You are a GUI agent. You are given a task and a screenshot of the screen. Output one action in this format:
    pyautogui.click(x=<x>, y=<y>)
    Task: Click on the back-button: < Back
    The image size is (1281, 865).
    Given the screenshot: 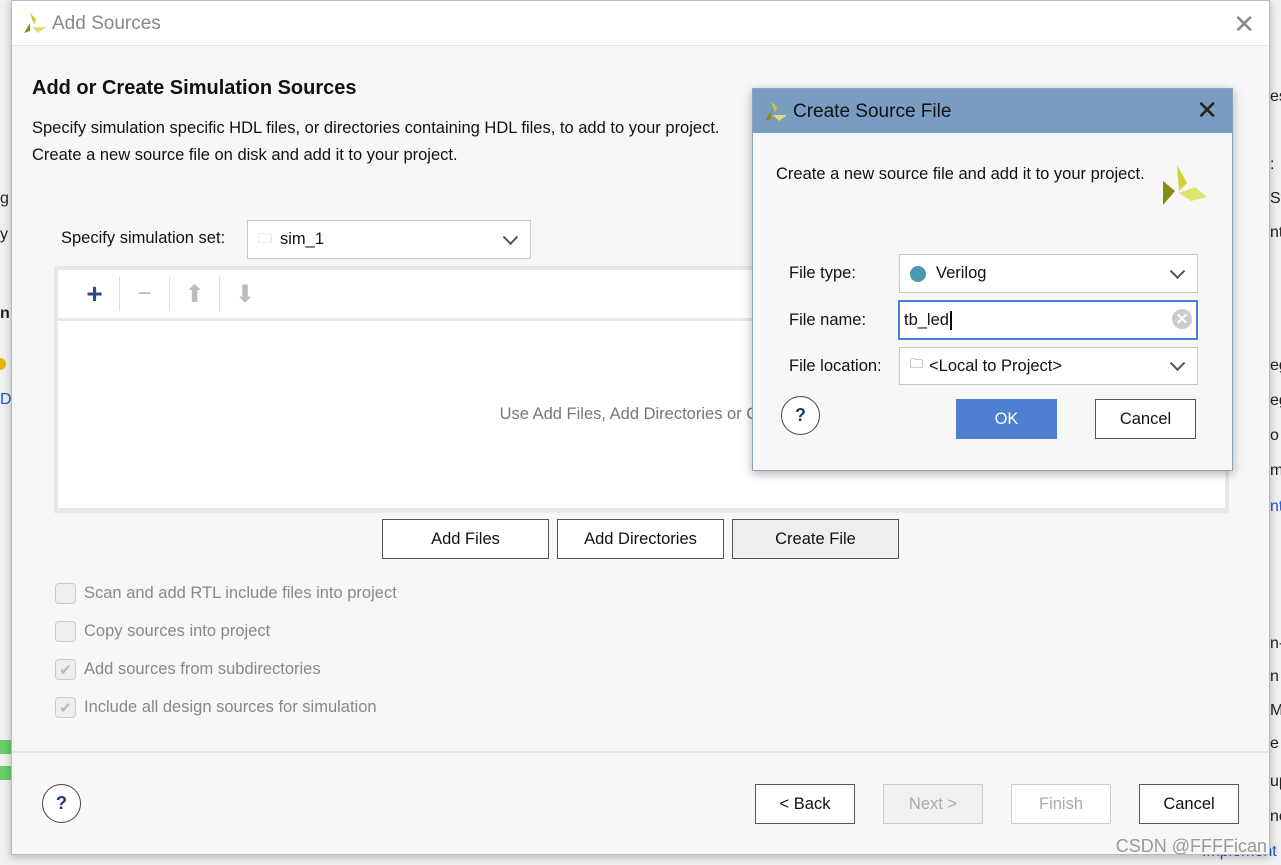 What is the action you would take?
    pyautogui.click(x=805, y=804)
    